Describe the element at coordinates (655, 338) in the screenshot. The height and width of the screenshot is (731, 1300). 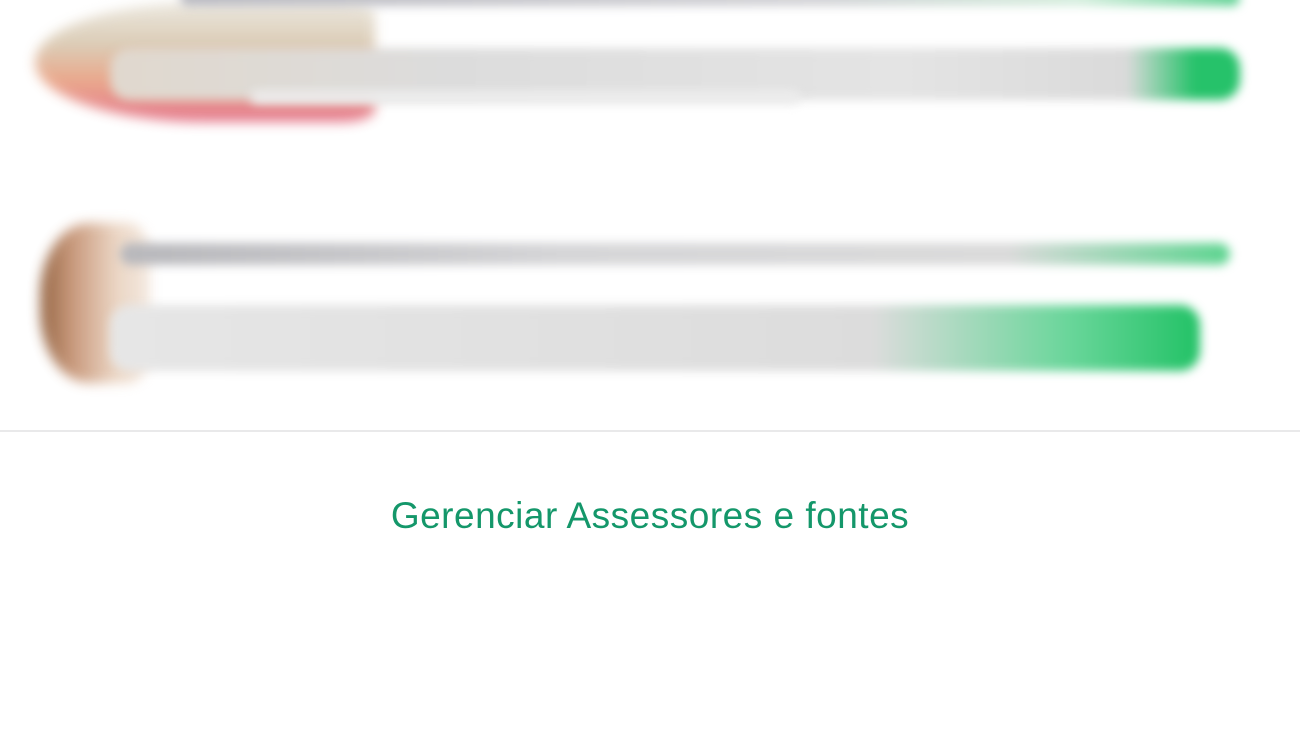
I see `list-item-subtitle` at that location.